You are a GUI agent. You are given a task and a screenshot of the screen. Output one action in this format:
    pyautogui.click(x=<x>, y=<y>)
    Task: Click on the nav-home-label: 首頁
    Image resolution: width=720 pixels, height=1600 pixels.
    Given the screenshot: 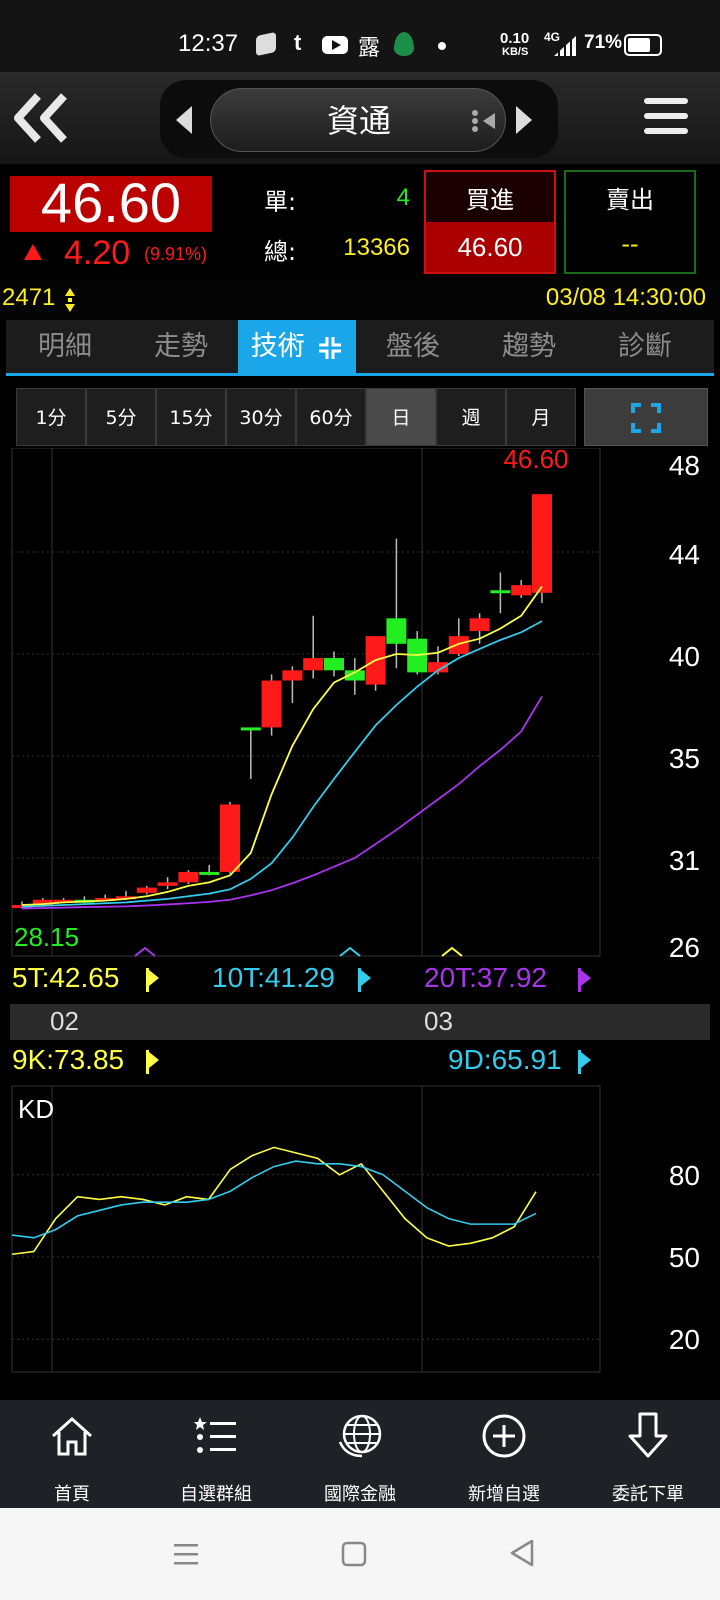 What is the action you would take?
    pyautogui.click(x=72, y=1494)
    